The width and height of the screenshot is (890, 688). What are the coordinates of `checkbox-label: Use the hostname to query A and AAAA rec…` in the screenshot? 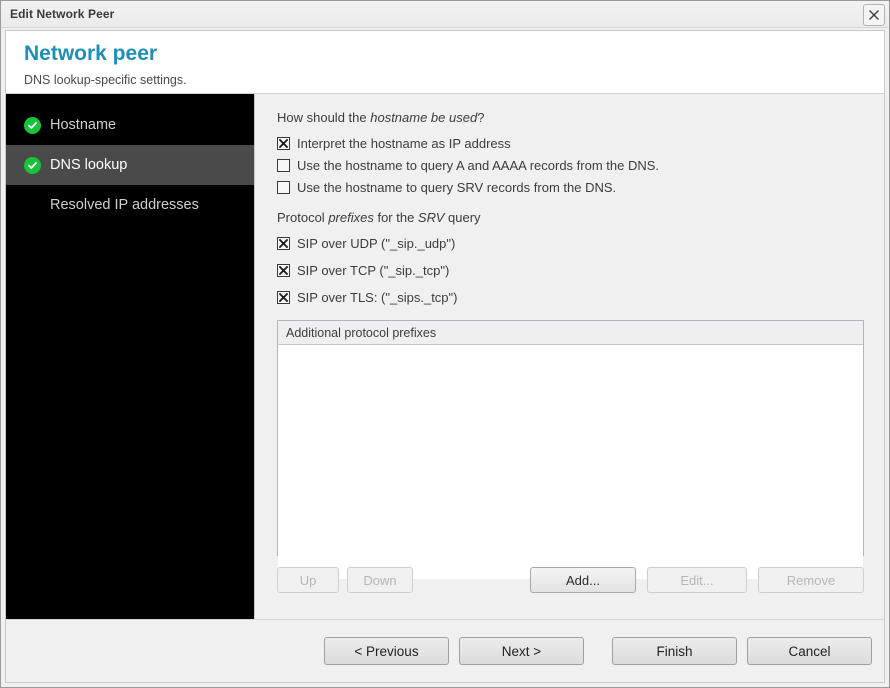 It's located at (478, 165).